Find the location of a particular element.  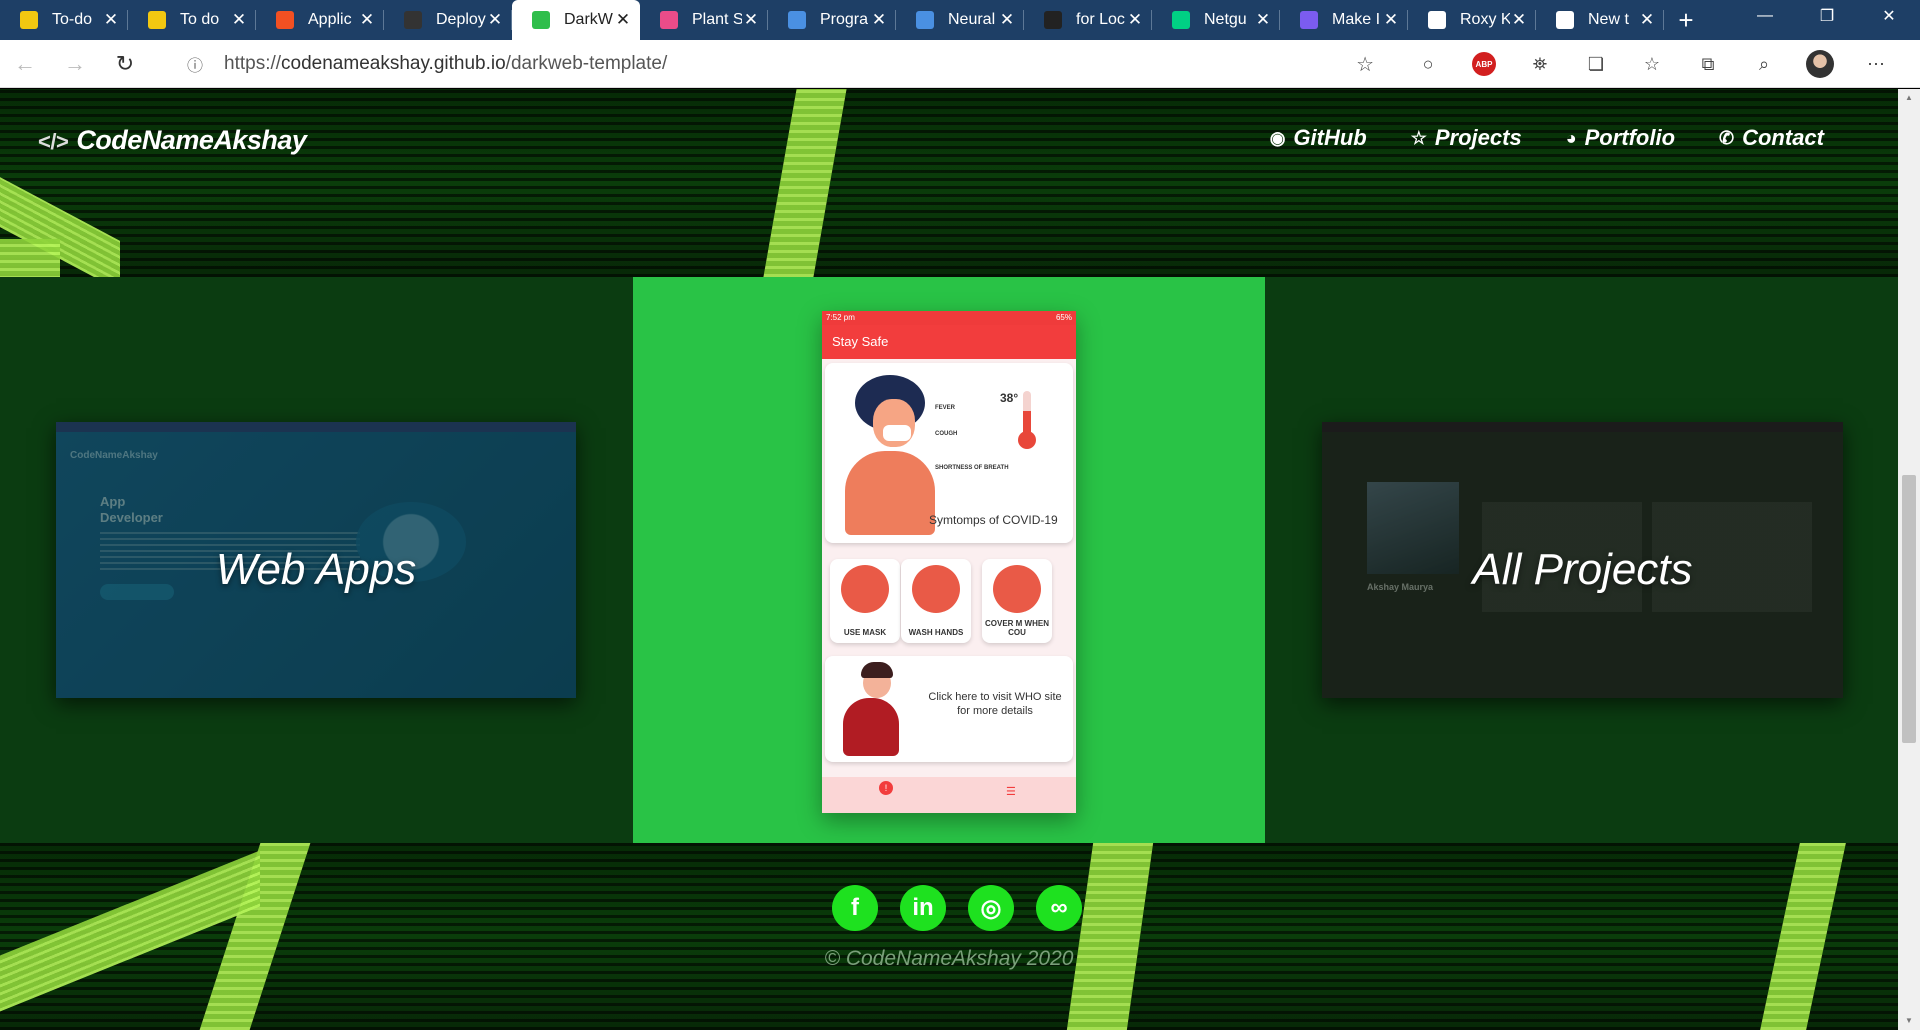

refresh-button: ↻ is located at coordinates (125, 64).